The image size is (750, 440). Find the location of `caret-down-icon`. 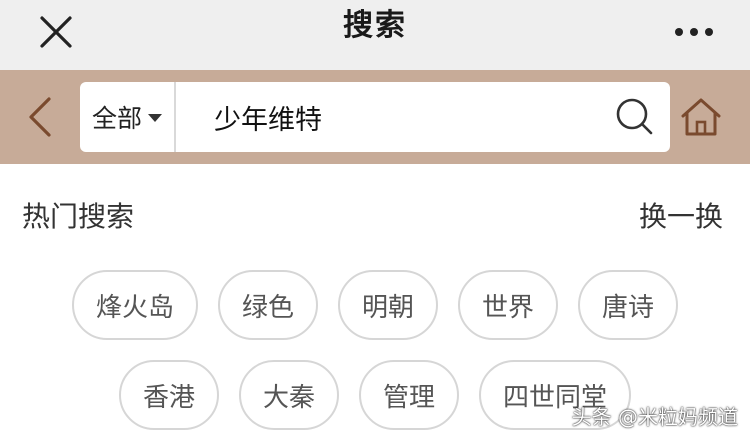

caret-down-icon is located at coordinates (155, 118).